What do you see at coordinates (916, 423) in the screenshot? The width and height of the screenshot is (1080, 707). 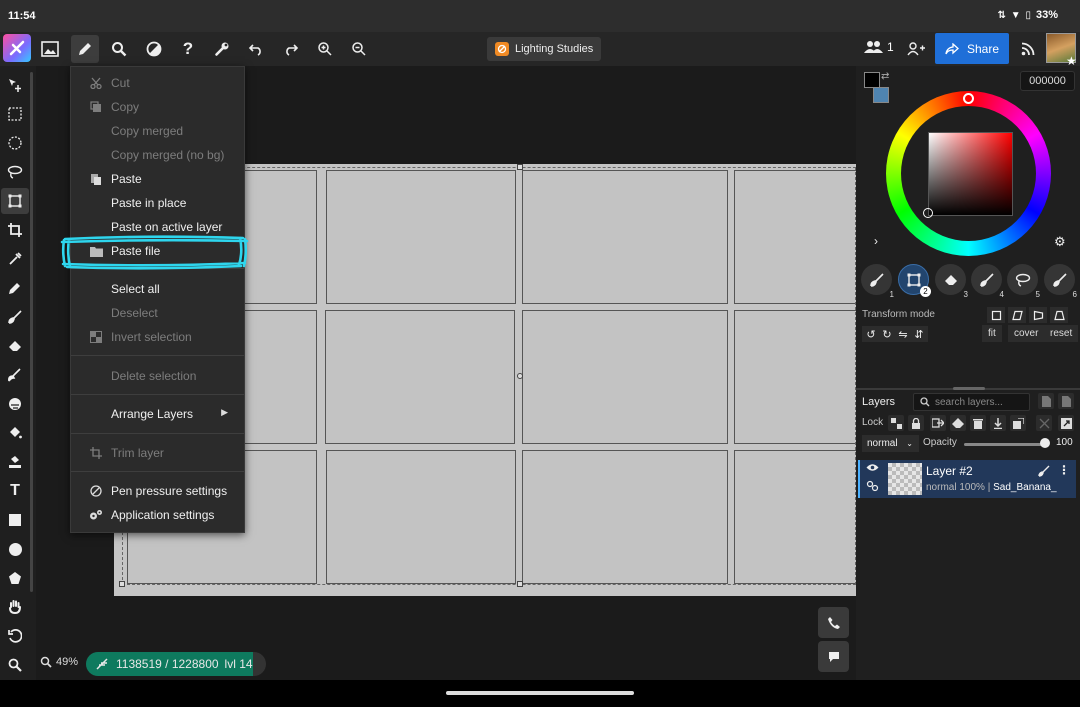 I see `lock-icon` at bounding box center [916, 423].